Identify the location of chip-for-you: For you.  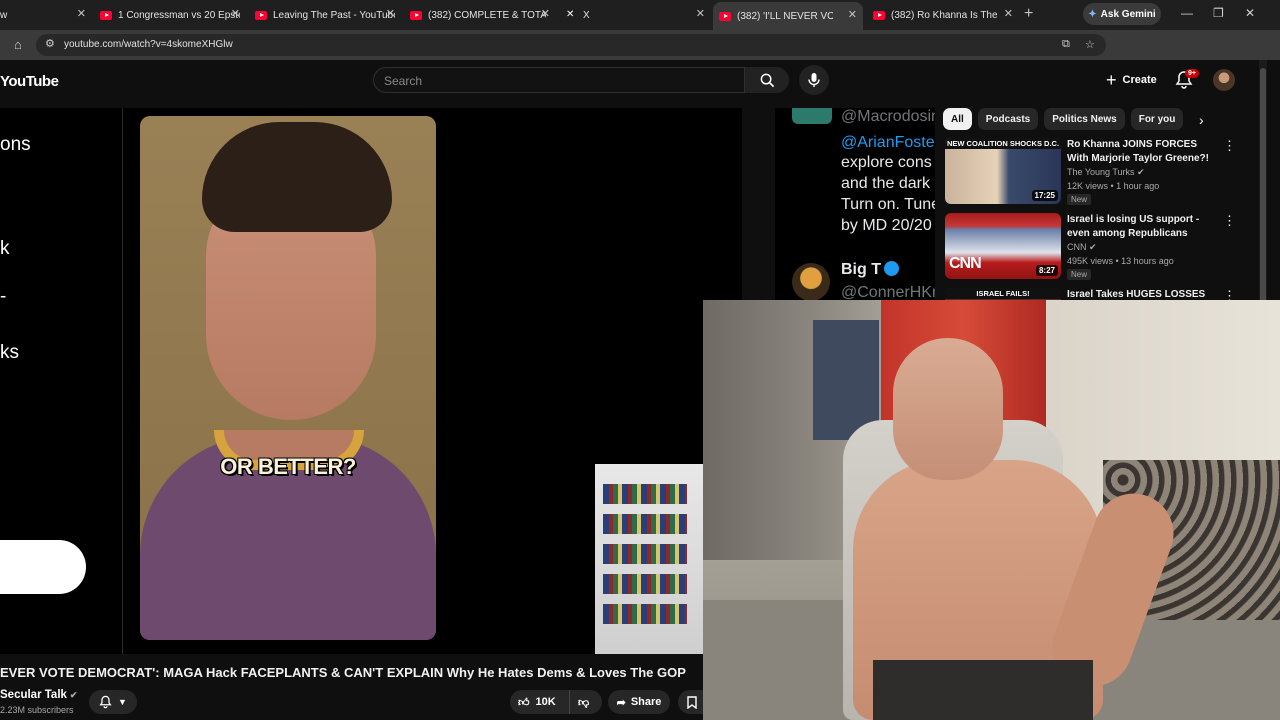
(1157, 119).